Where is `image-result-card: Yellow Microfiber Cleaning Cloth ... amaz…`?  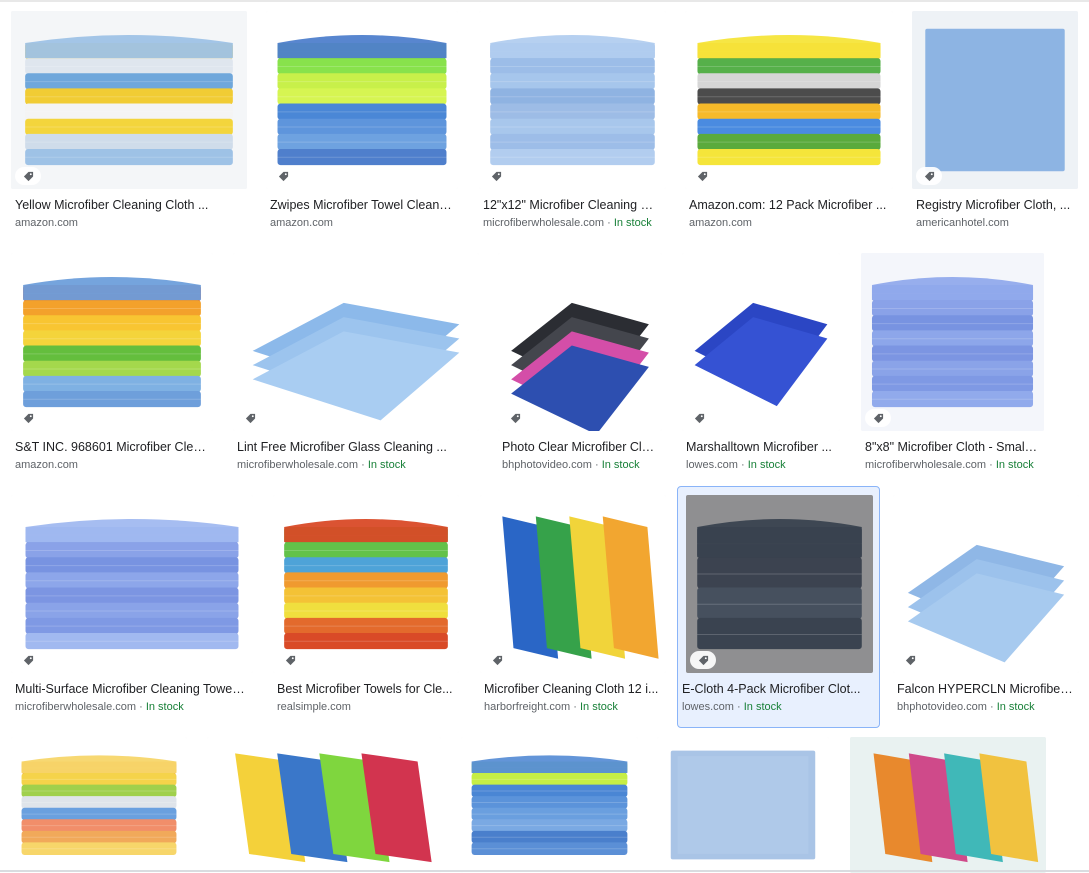
image-result-card: Yellow Microfiber Cleaning Cloth ... amaz… is located at coordinates (128, 123).